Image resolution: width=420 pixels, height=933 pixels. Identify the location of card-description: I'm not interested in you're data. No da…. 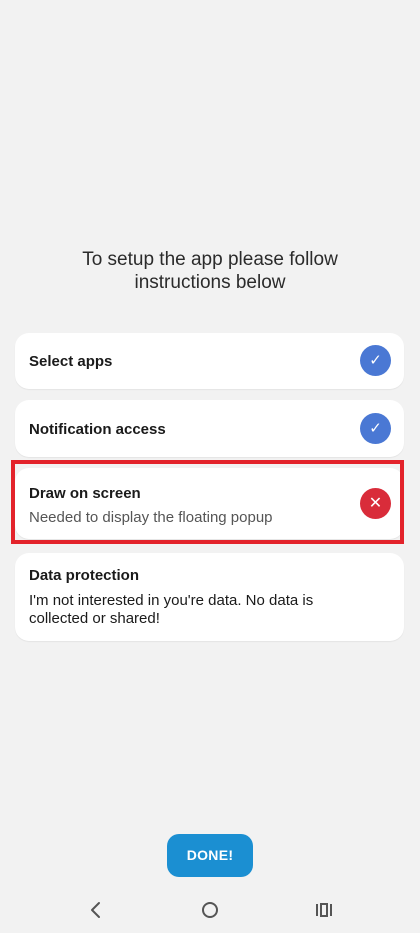
(171, 609).